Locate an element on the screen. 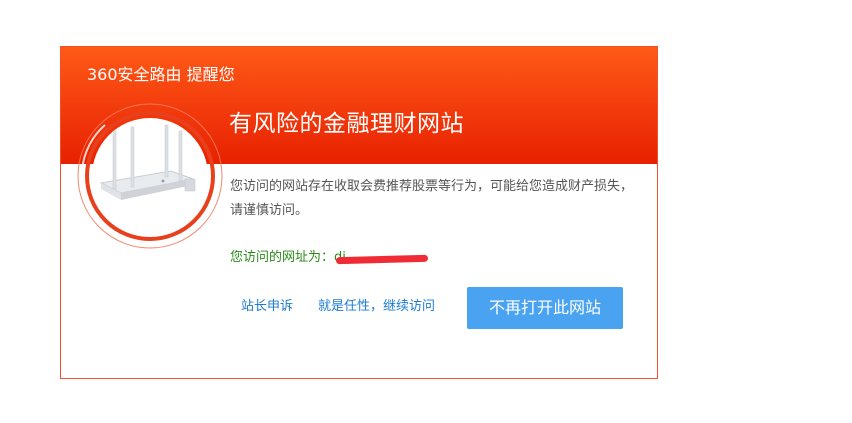 The height and width of the screenshot is (423, 852). continue-visit-link: 就是任性，继续访问 is located at coordinates (376, 307).